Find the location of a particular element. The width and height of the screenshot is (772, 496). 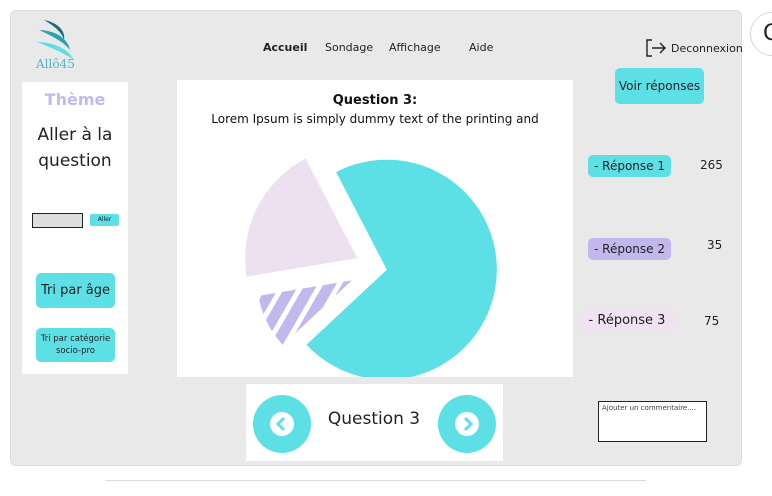

logout-button: Deconnexion is located at coordinates (694, 48).